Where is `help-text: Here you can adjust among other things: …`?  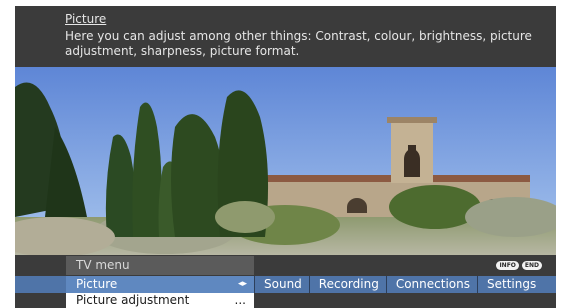
help-text: Here you can adjust among other things: … is located at coordinates (298, 43).